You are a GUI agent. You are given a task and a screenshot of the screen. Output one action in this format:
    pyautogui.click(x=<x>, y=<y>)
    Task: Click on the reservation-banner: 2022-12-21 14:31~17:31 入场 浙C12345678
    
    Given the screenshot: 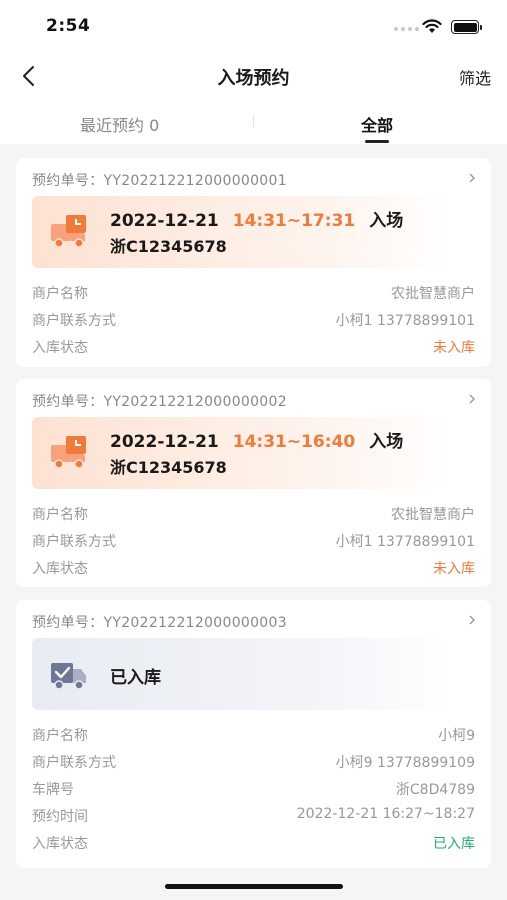 What is the action you would take?
    pyautogui.click(x=241, y=232)
    